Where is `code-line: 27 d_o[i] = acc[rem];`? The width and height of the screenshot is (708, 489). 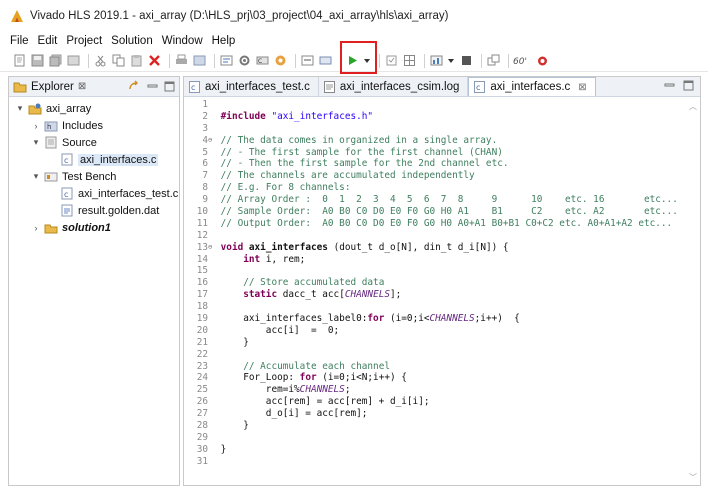 code-line: 27 d_o[i] = acc[rem]; is located at coordinates (442, 414).